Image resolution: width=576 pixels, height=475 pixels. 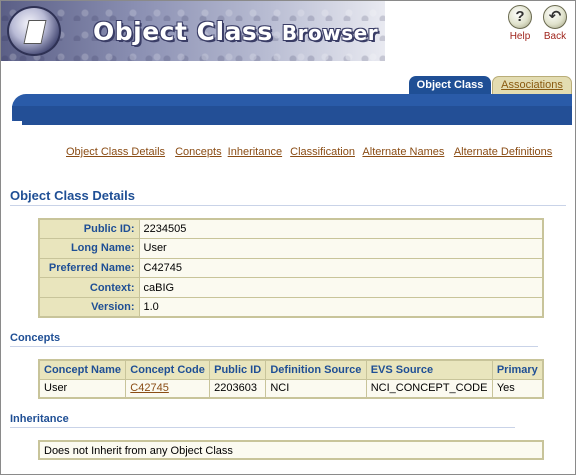 What do you see at coordinates (89, 287) in the screenshot?
I see `context-label: Context:` at bounding box center [89, 287].